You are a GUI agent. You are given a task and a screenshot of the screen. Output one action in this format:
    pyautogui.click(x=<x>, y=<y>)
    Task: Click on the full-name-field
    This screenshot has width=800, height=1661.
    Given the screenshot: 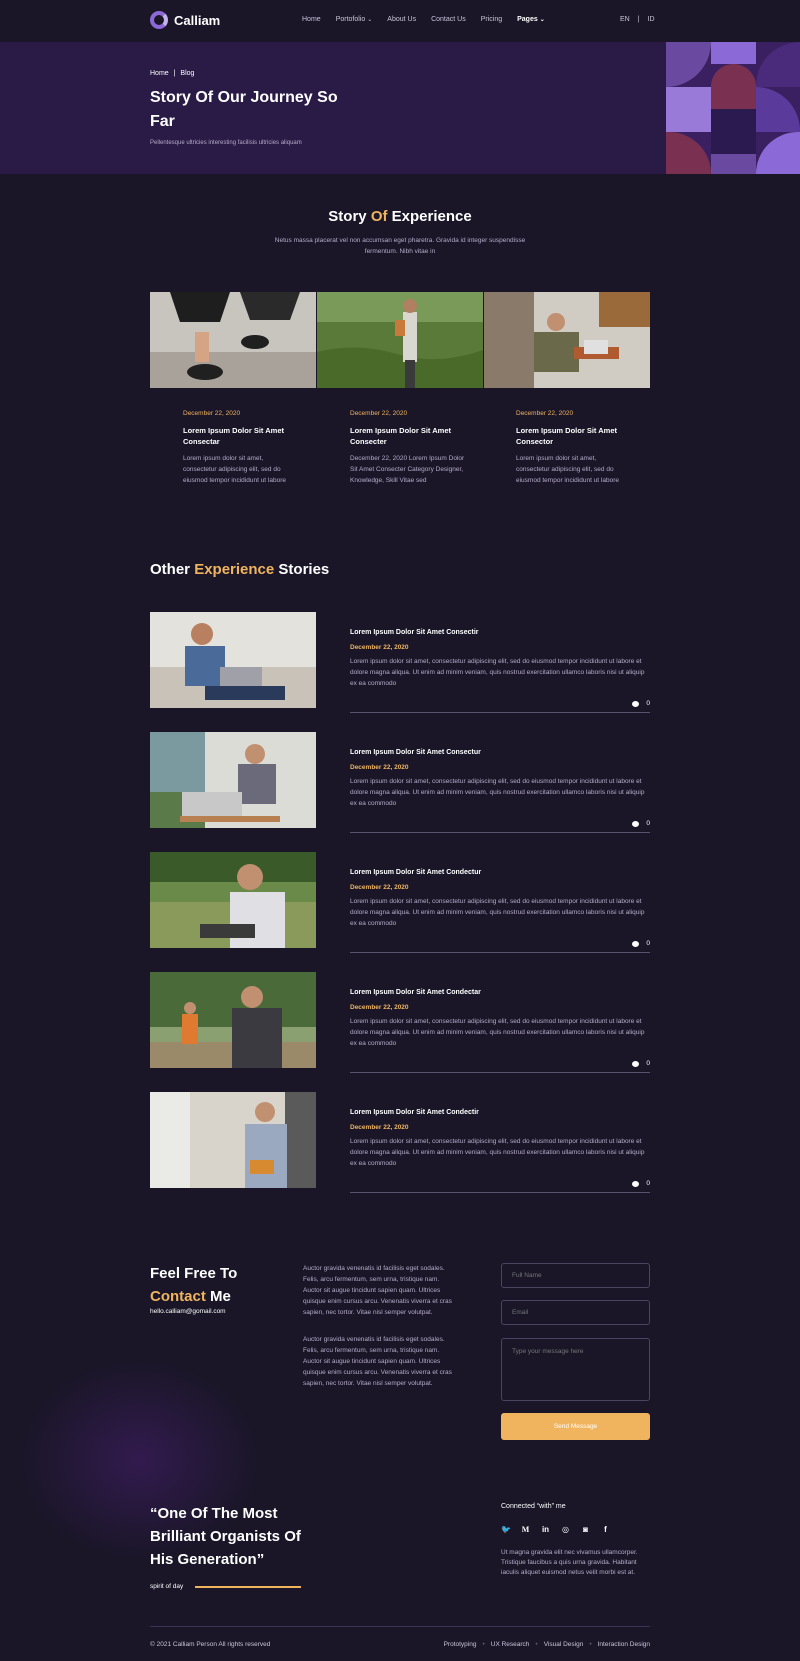 What is the action you would take?
    pyautogui.click(x=575, y=1275)
    